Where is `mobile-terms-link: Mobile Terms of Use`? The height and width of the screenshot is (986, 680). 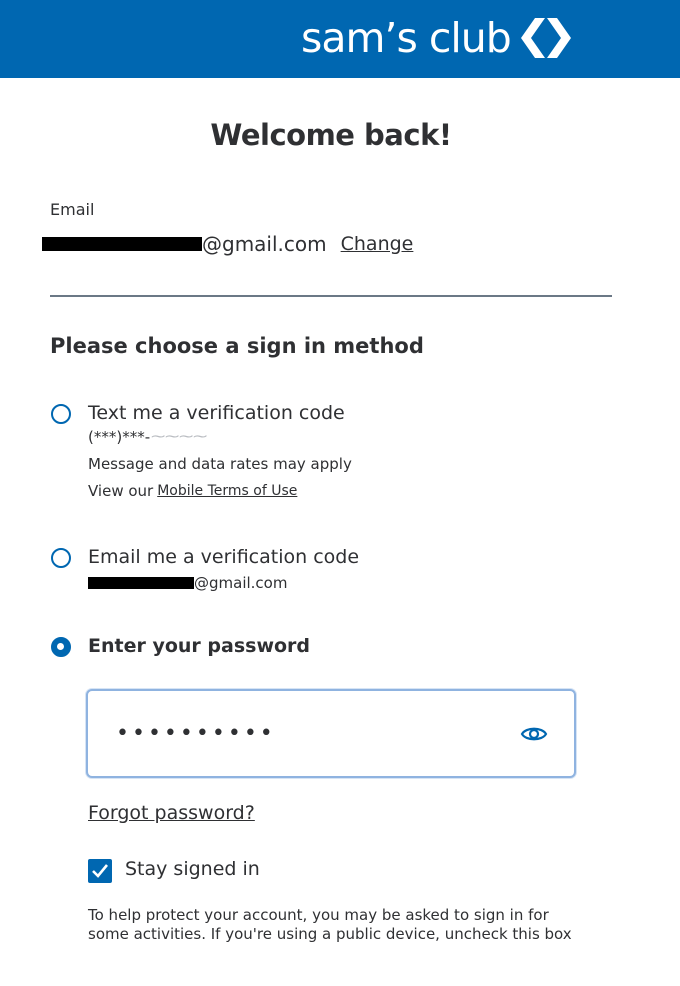
mobile-terms-link: Mobile Terms of Use is located at coordinates (227, 491).